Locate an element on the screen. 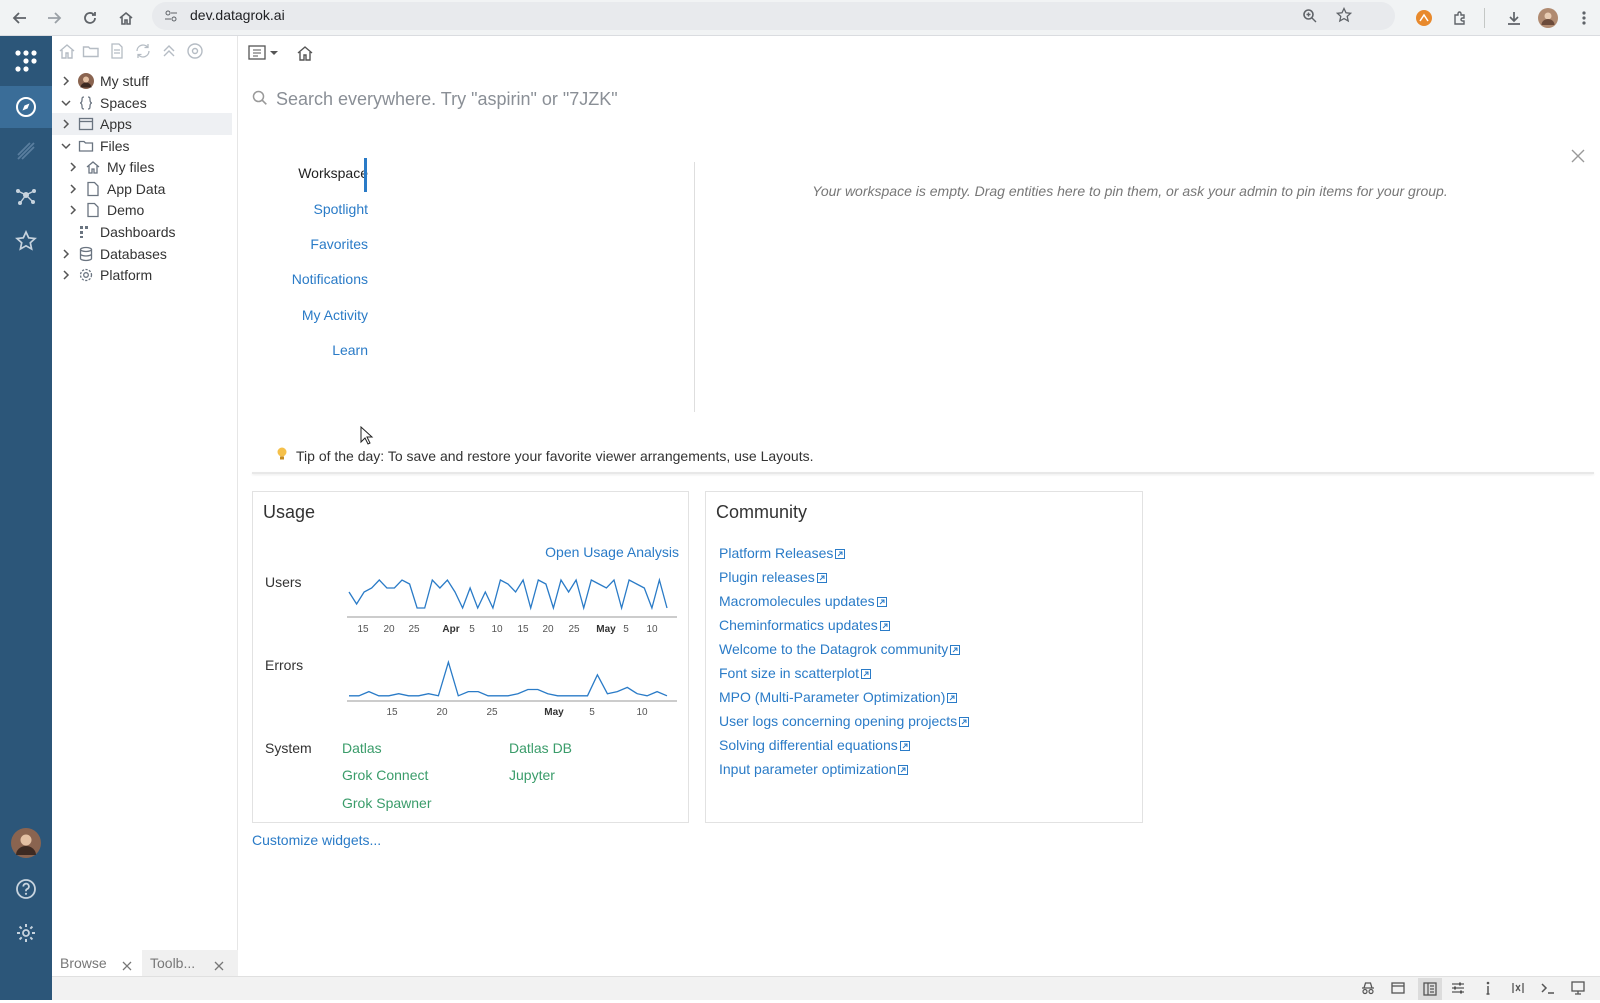 The image size is (1600, 1003). community-link: Input parameter optimization is located at coordinates (814, 769).